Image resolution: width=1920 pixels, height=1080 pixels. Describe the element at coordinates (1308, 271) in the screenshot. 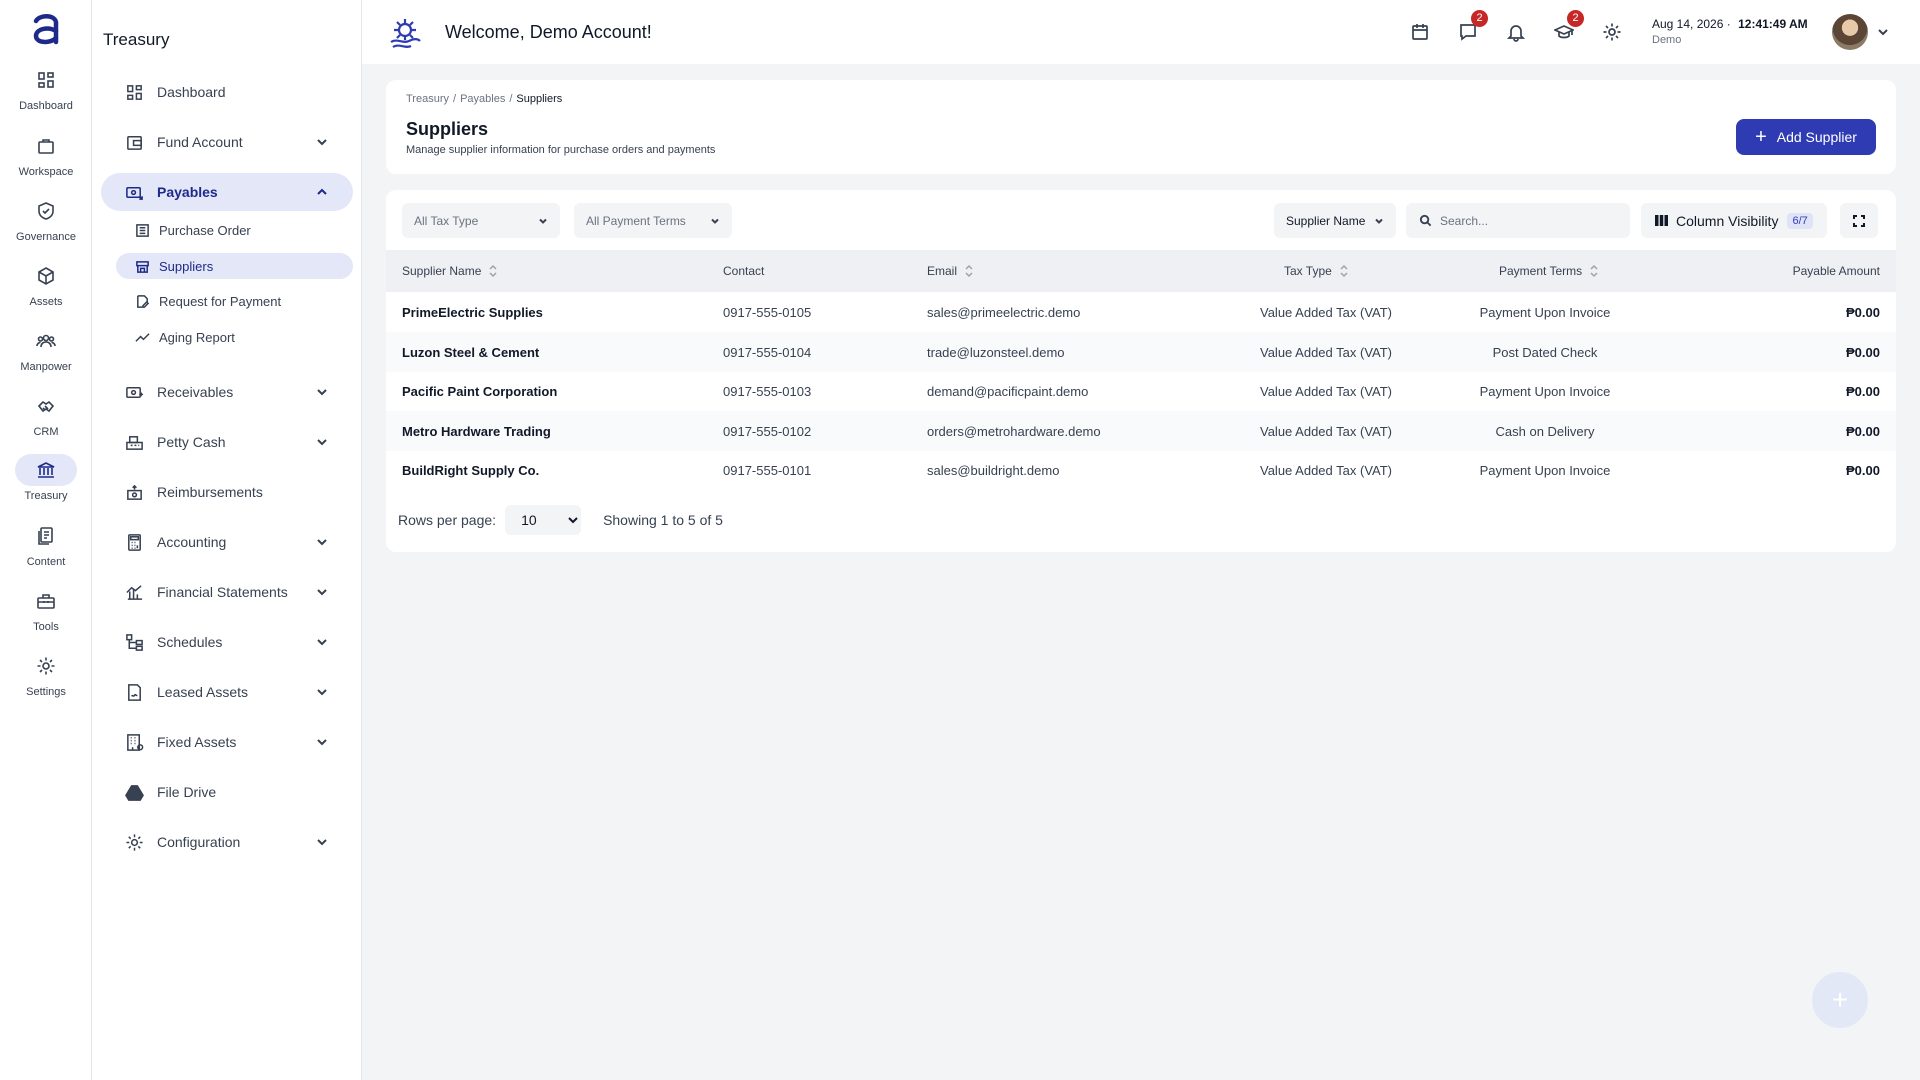

I see `column-header-label: Tax Type` at that location.